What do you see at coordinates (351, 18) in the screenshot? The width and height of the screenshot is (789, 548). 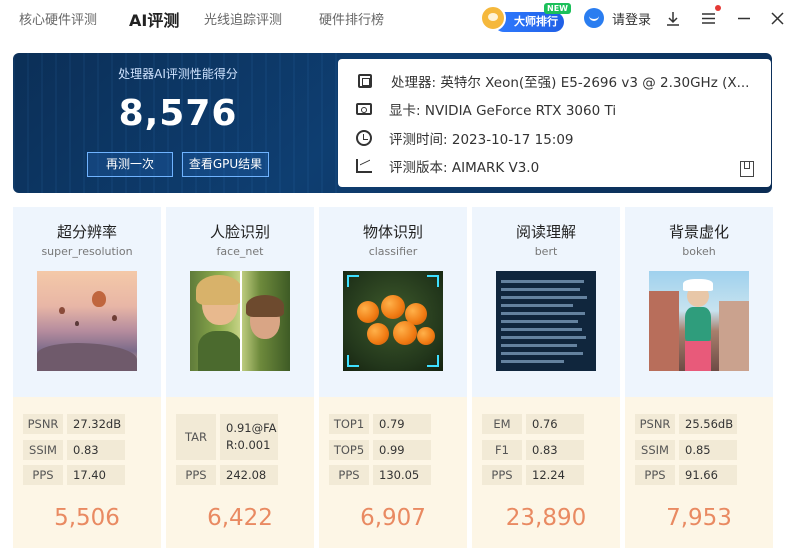 I see `tab-hardware-ranking: 硬件排行榜` at bounding box center [351, 18].